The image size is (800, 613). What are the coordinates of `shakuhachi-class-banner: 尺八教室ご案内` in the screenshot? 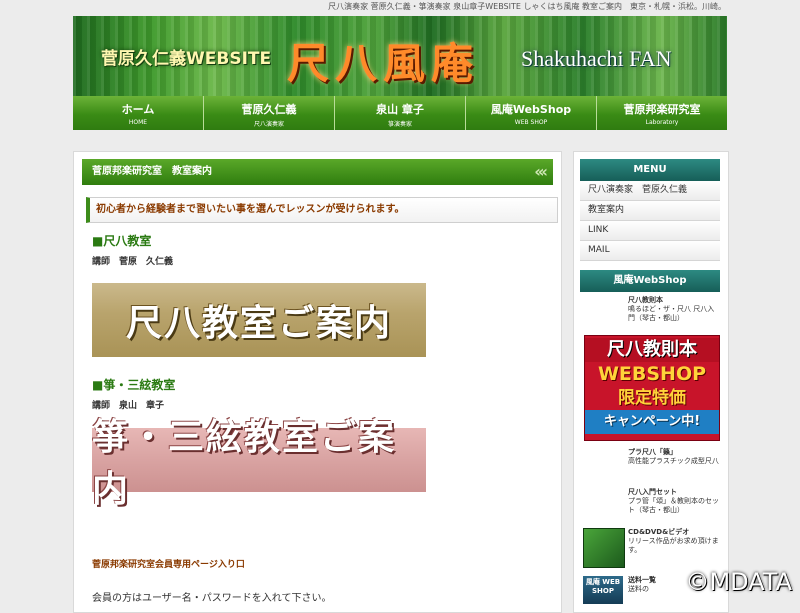 It's located at (259, 320).